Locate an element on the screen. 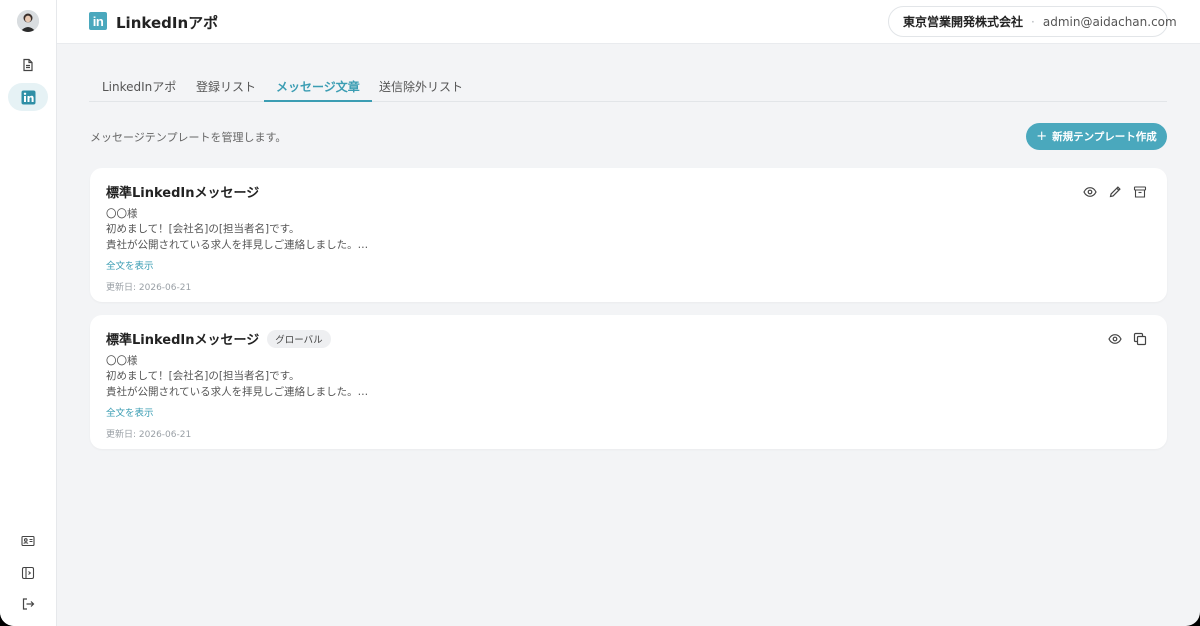 The width and height of the screenshot is (1200, 626). collapse-panel-icon is located at coordinates (28, 573).